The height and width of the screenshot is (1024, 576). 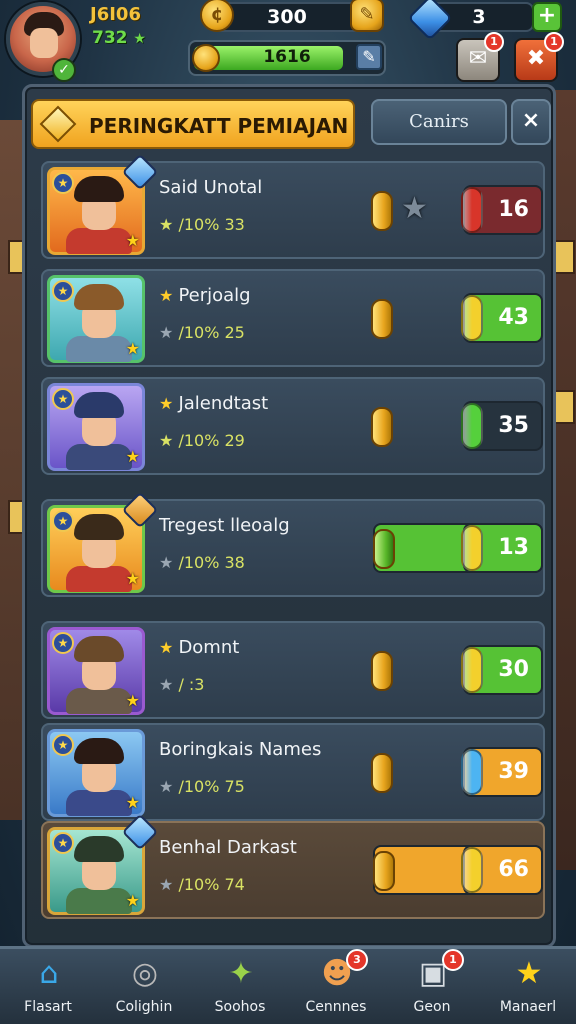 I want to click on leaderboard-row: ★ ★ ★ Domnt ★ / :3 30, so click(x=293, y=670).